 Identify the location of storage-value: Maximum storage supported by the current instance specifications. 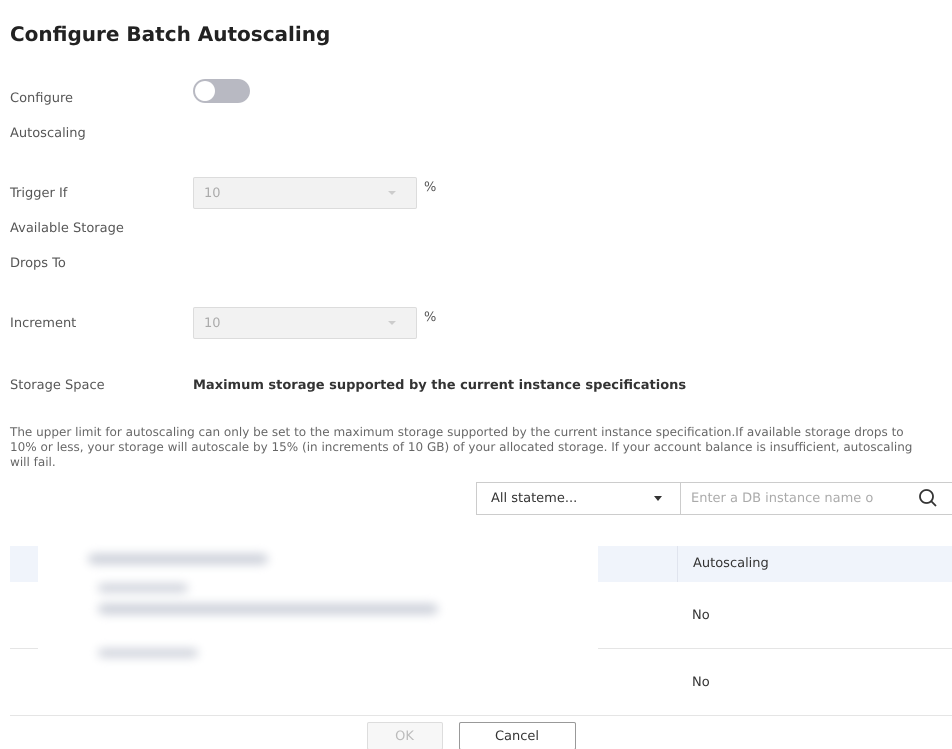
(439, 386).